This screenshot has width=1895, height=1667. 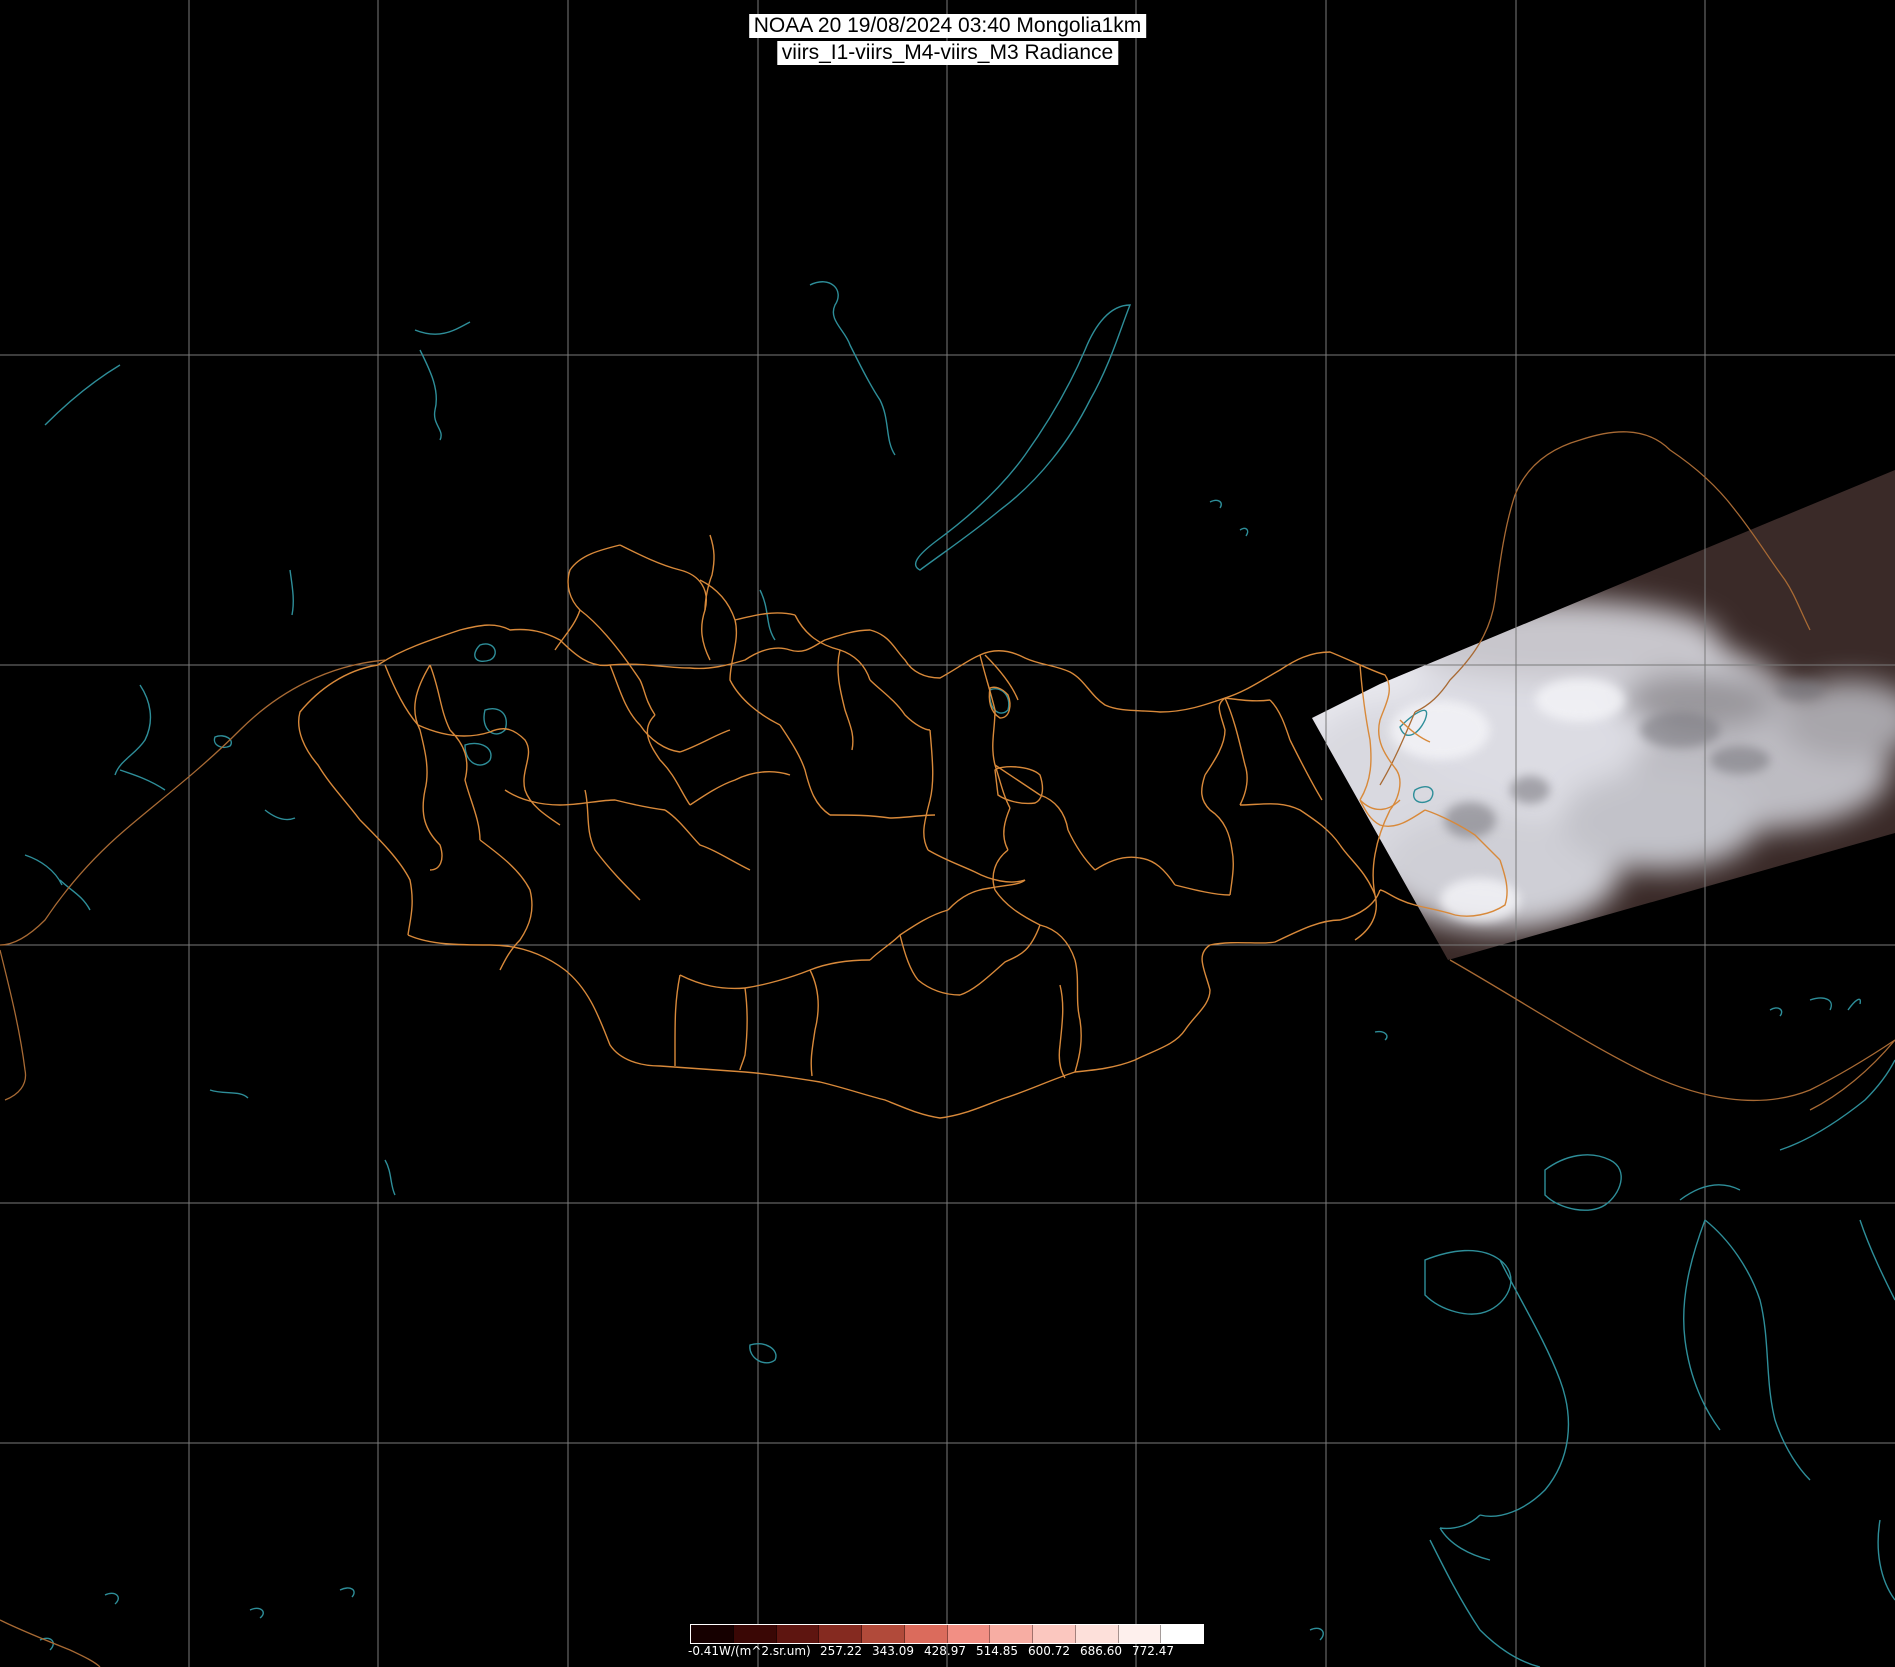 I want to click on map-title-line-1: NOAA 20 19/08/2024 03:40 Mongolia1km, so click(x=947, y=26).